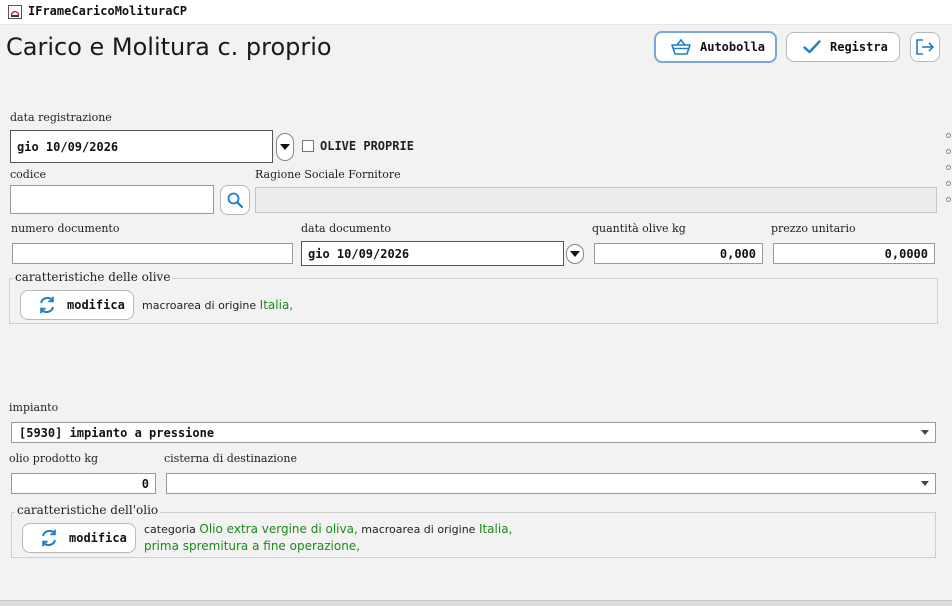 The width and height of the screenshot is (952, 606). What do you see at coordinates (812, 47) in the screenshot?
I see `checkmark-icon` at bounding box center [812, 47].